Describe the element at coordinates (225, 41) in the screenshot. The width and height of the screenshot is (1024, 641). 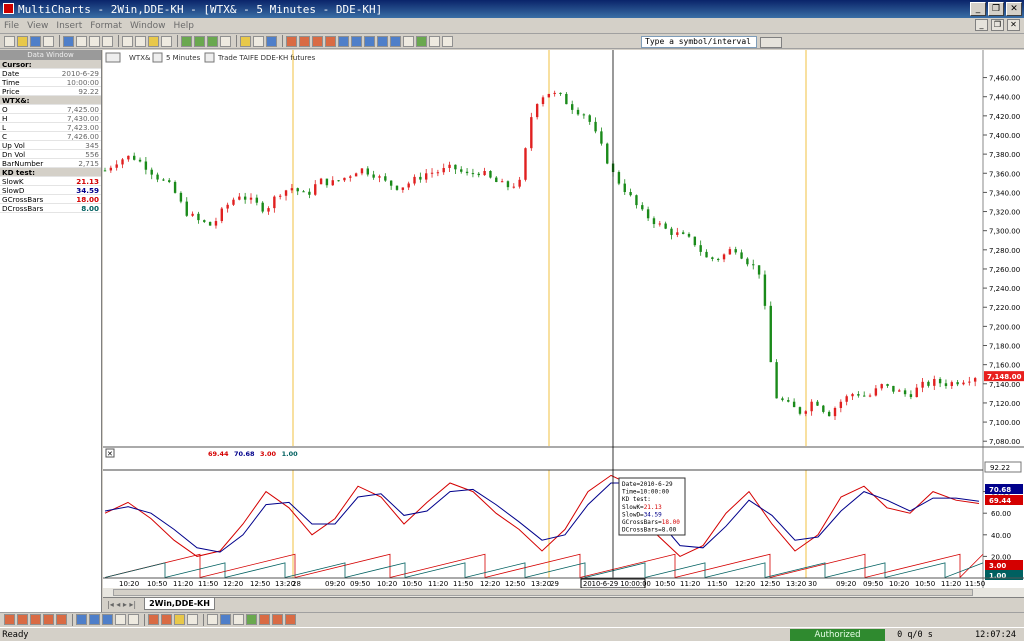
I see `cursor-icon` at that location.